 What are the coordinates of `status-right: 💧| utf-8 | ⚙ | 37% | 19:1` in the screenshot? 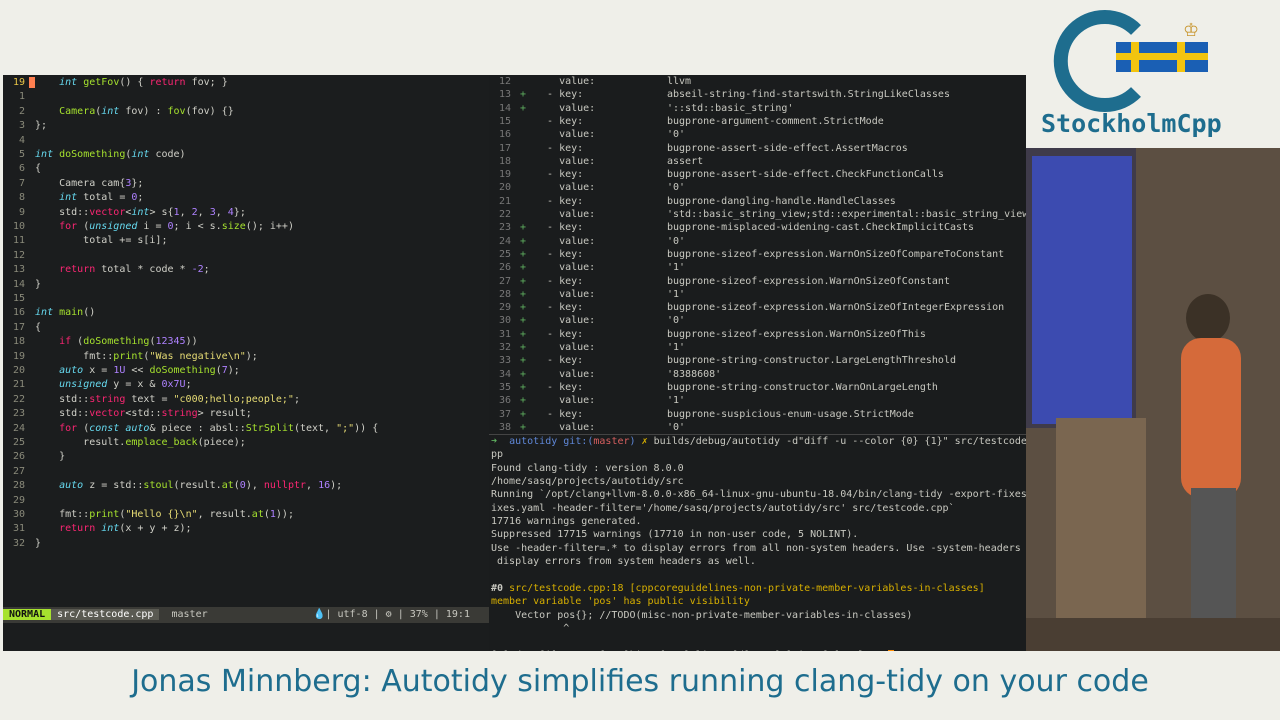 It's located at (391, 614).